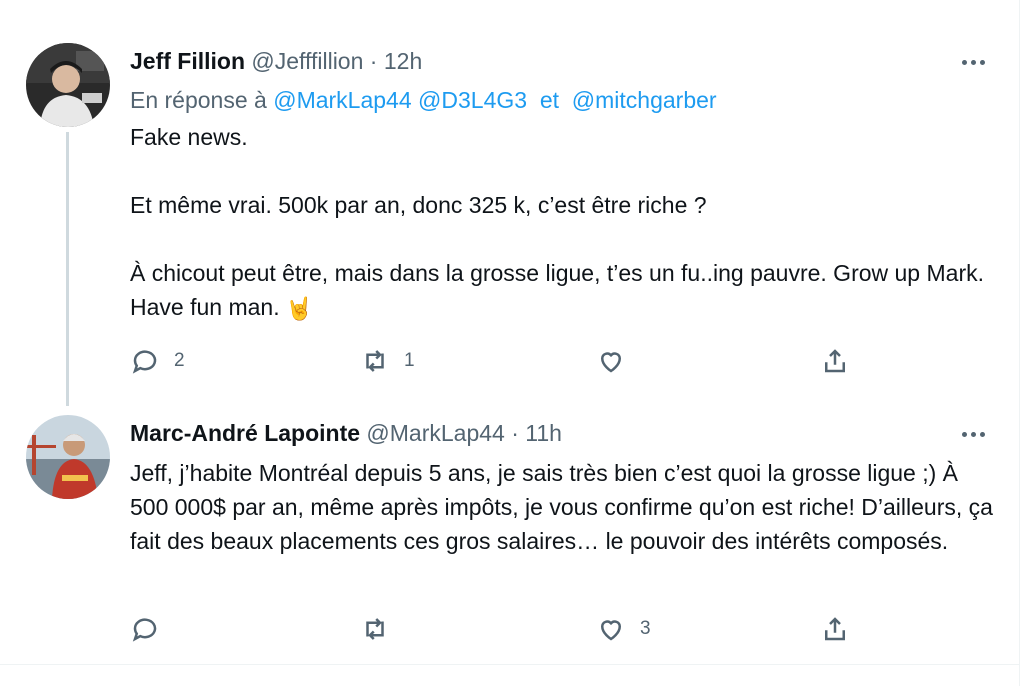  I want to click on rock-on-emoji: 🤘, so click(299, 308).